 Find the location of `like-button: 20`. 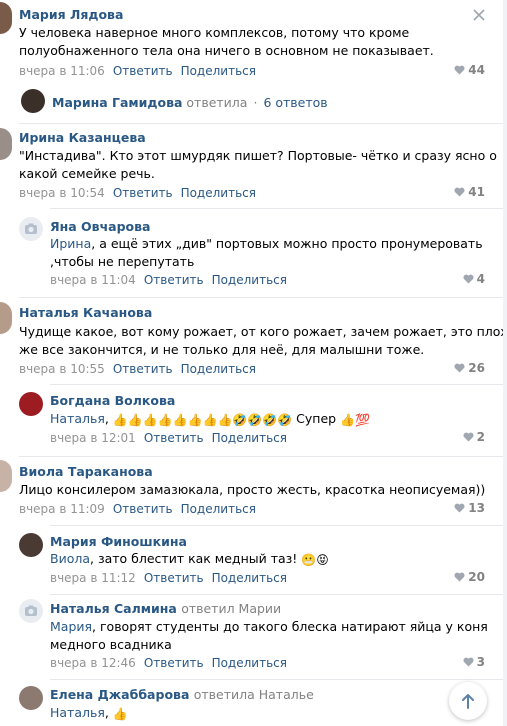

like-button: 20 is located at coordinates (469, 577).